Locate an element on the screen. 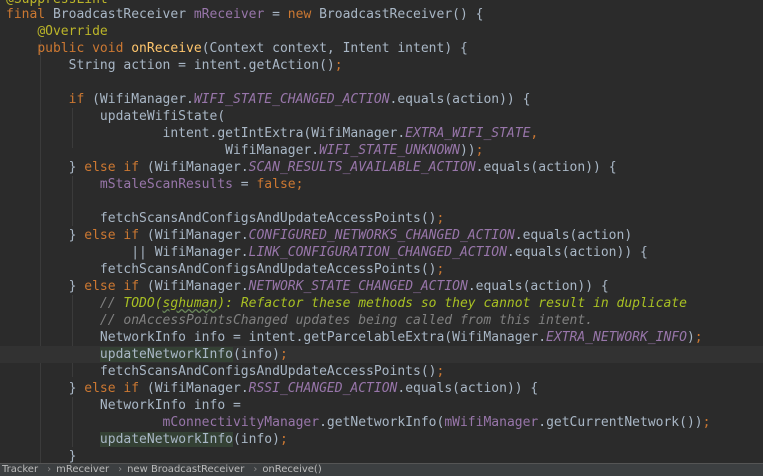  code-line: updateWifiState( is located at coordinates (384, 116).